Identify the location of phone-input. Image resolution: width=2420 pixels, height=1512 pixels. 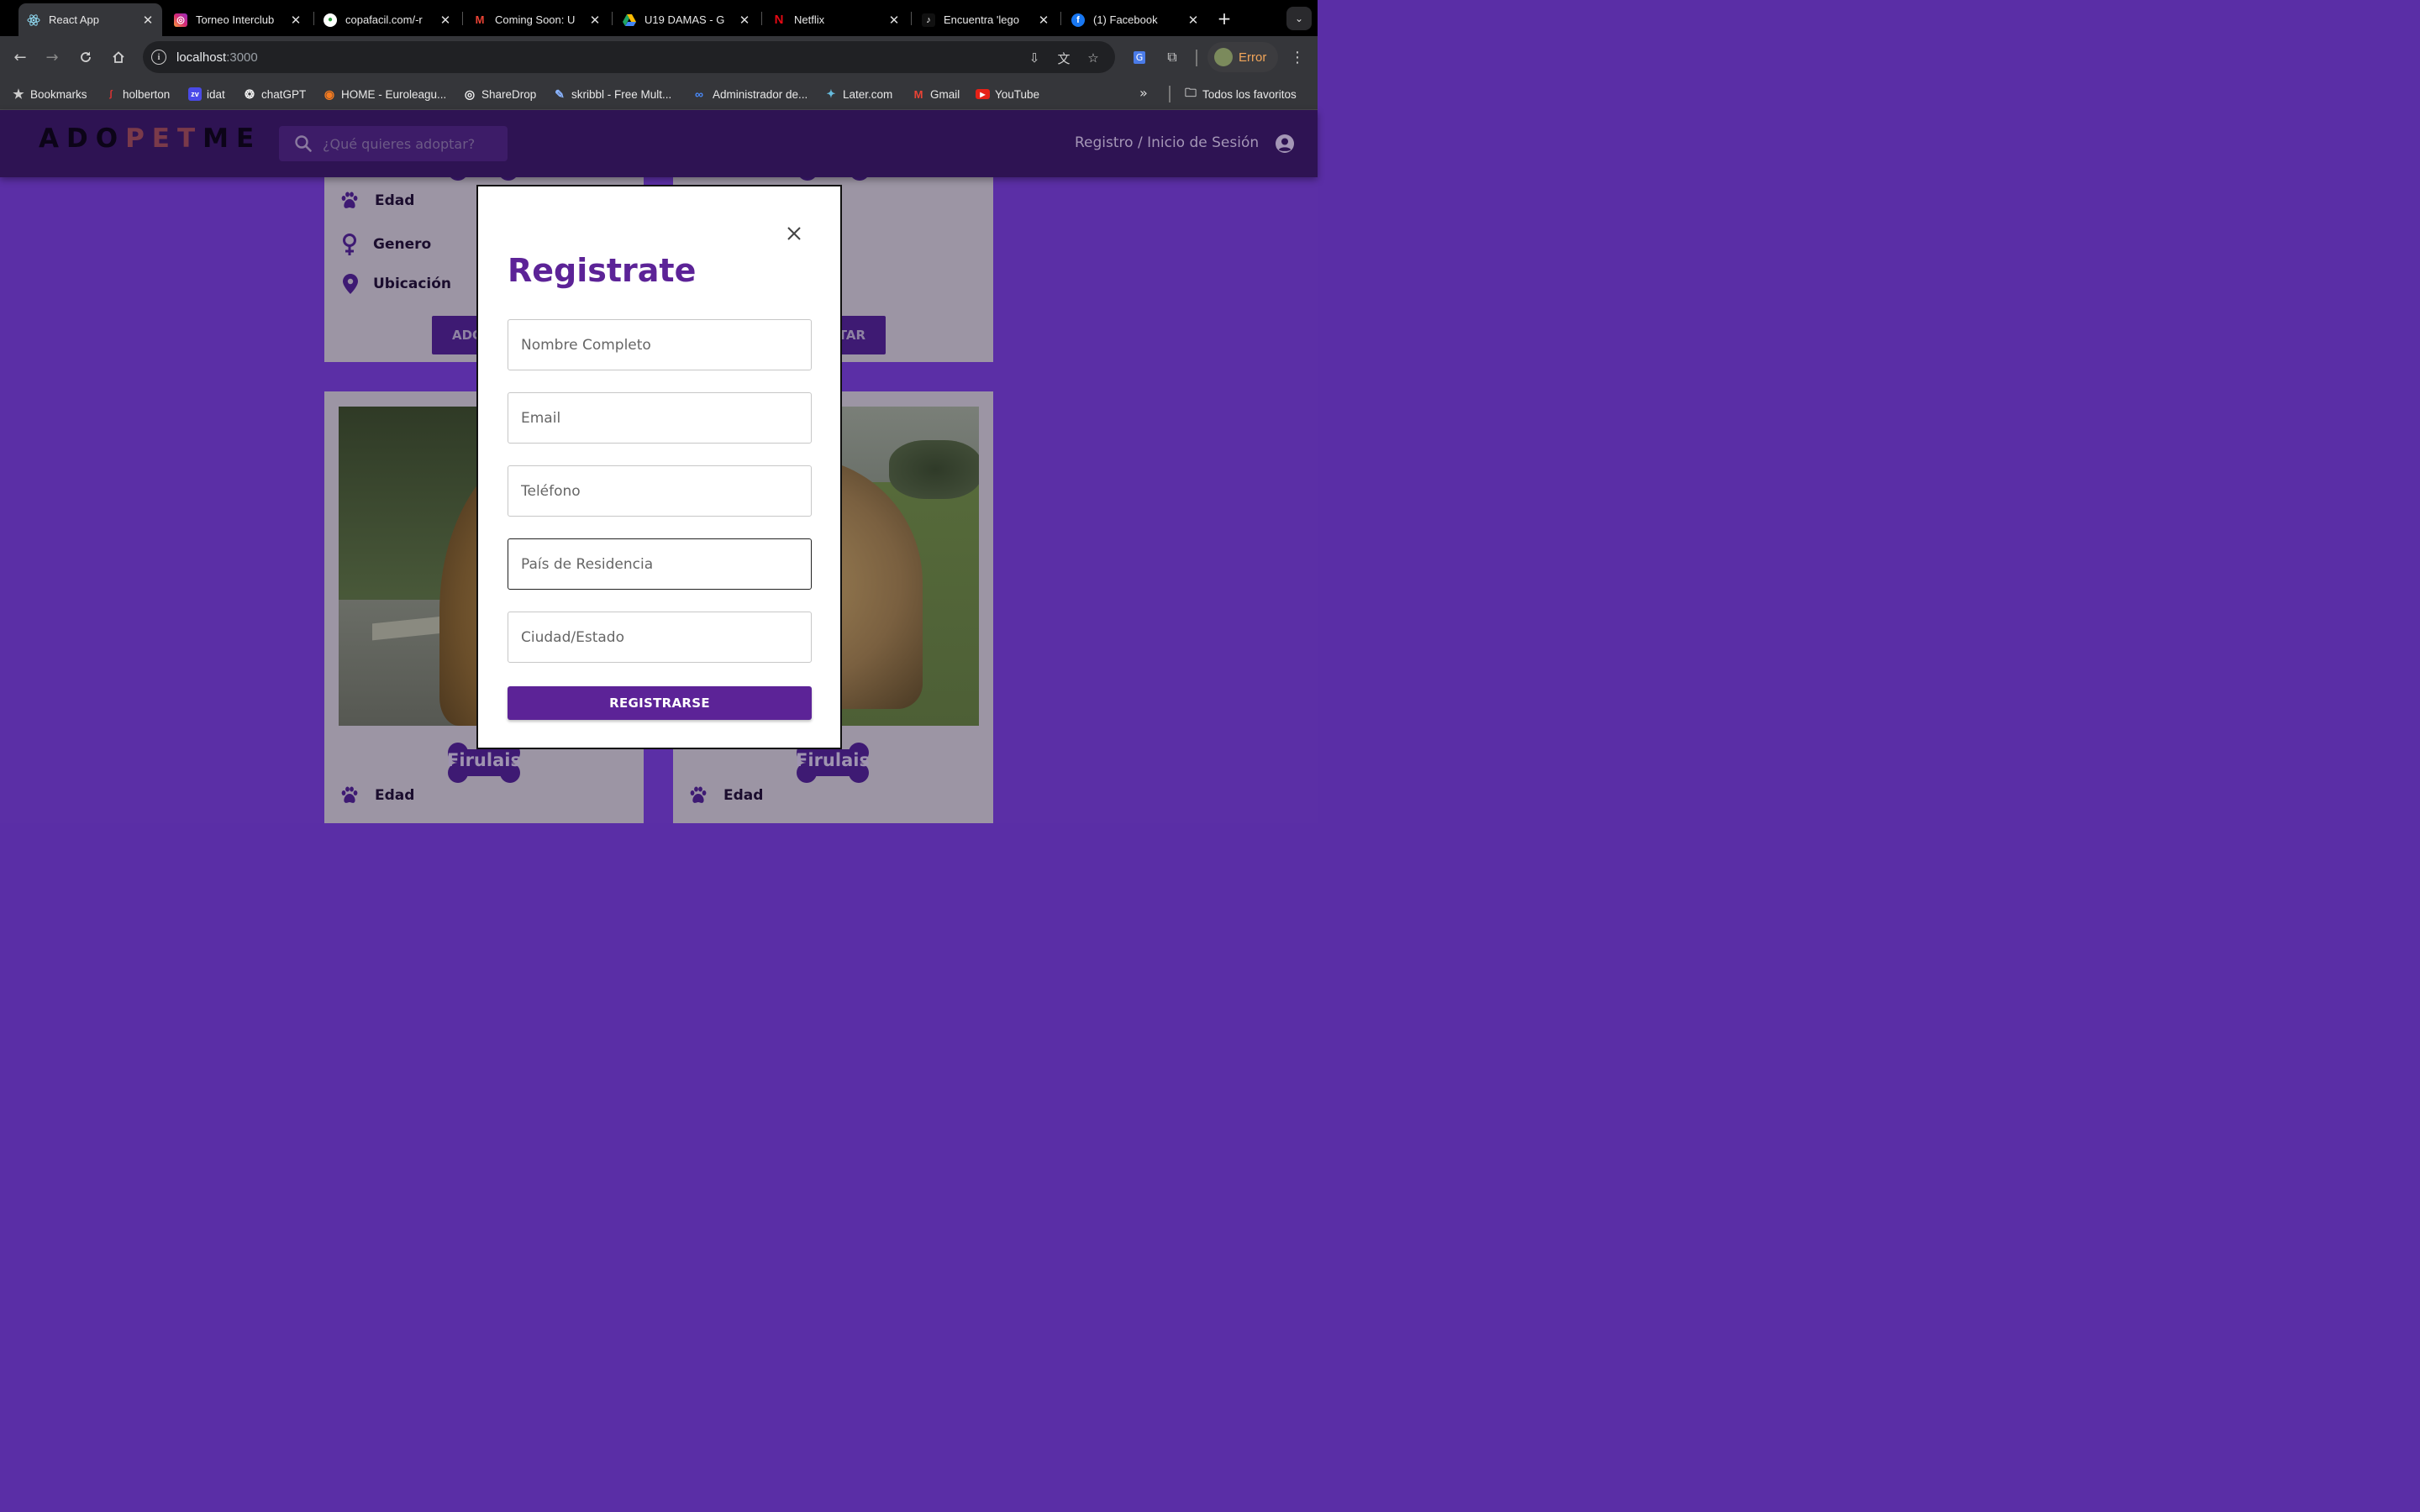
(659, 491).